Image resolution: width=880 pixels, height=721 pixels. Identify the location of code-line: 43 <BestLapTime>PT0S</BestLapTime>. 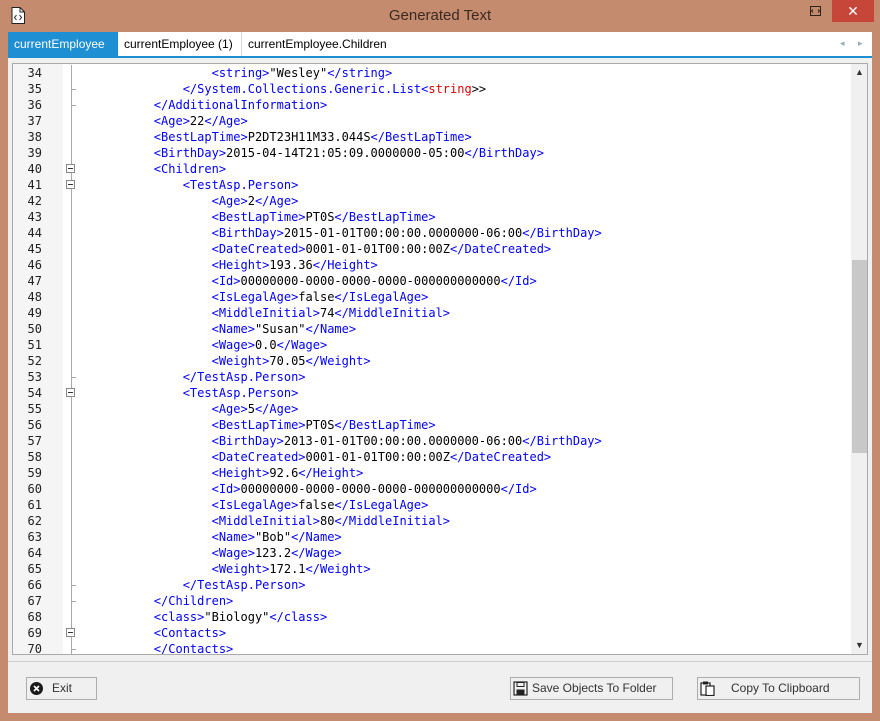
(432, 217).